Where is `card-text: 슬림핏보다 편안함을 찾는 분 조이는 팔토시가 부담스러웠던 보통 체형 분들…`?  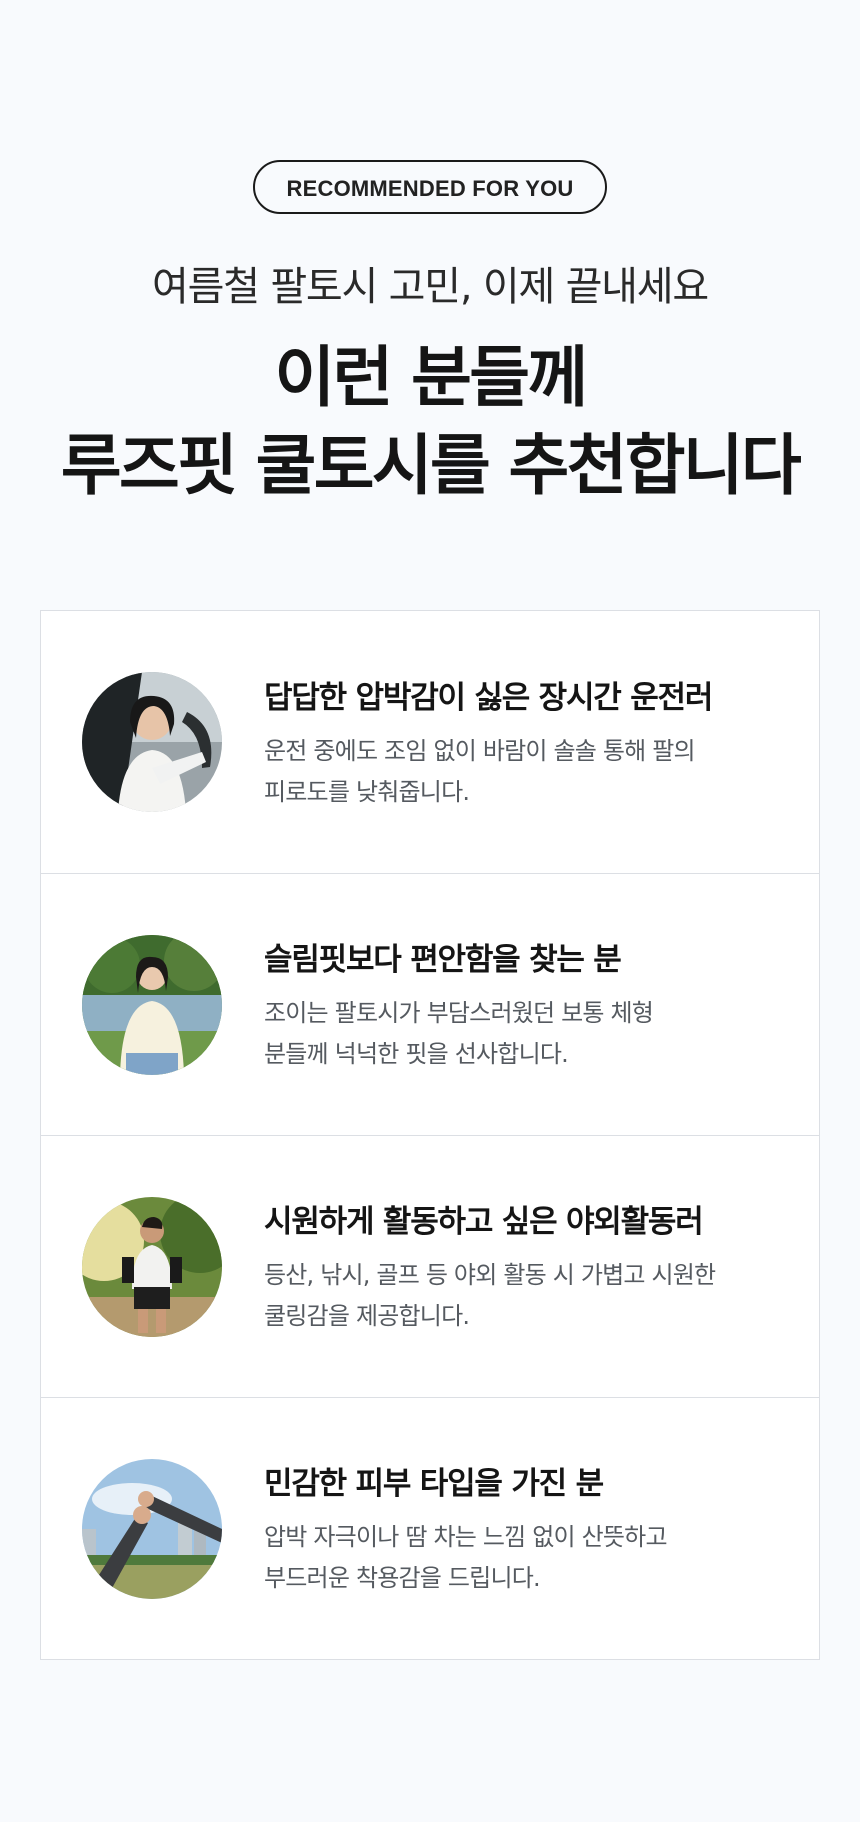
card-text: 슬림핏보다 편안함을 찾는 분 조이는 팔토시가 부담스러웠던 보통 체형 분들… is located at coordinates (524, 1004).